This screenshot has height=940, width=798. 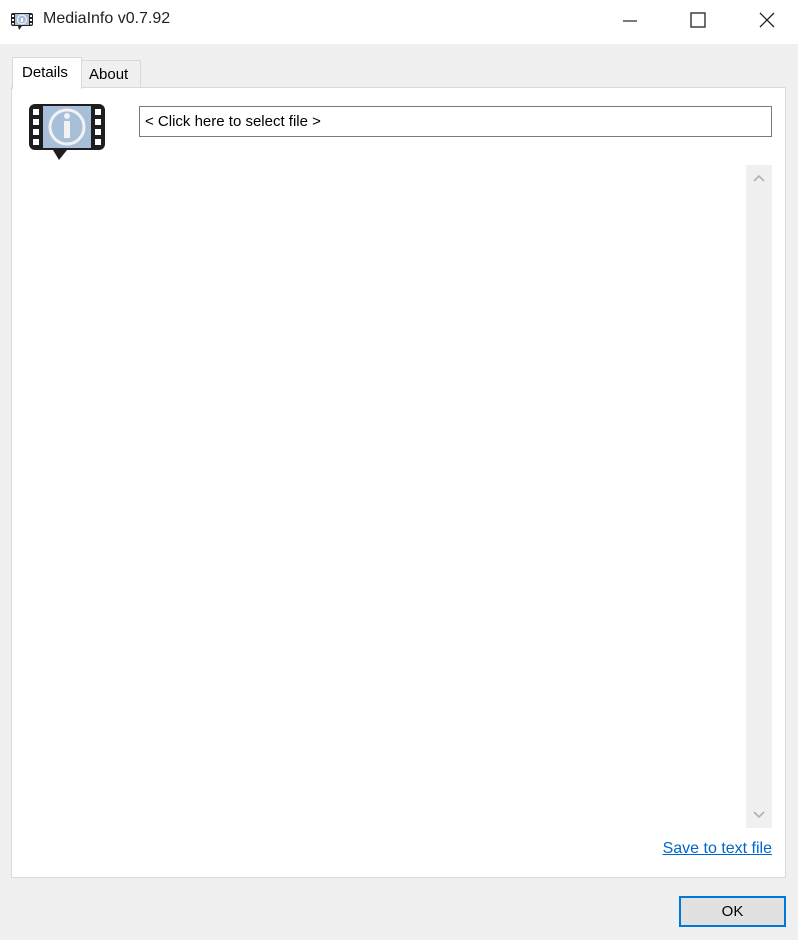 I want to click on scroll-down-button, so click(x=759, y=815).